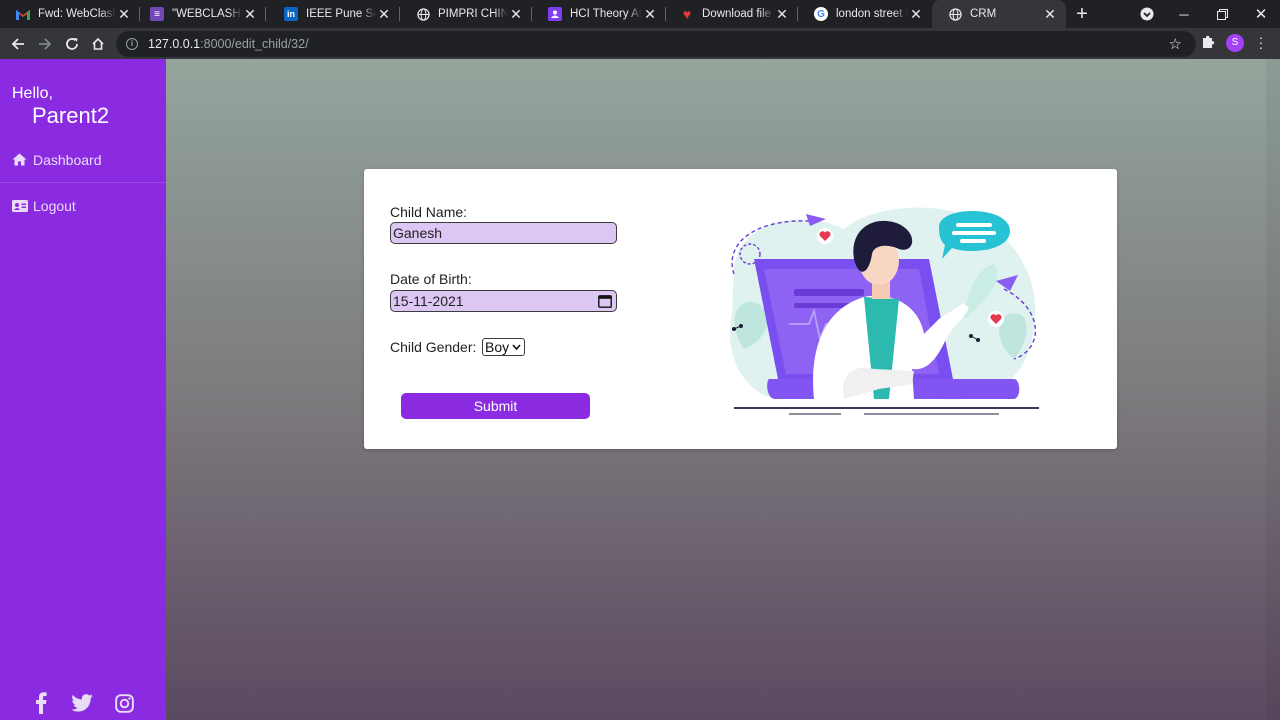 This screenshot has height=720, width=1280. Describe the element at coordinates (1175, 44) in the screenshot. I see `bookmark-star-icon: ☆` at that location.